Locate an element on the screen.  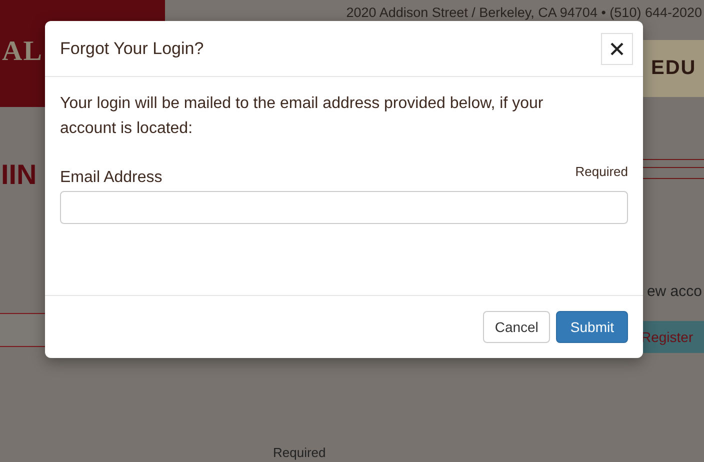
page-text: ew acco is located at coordinates (674, 292).